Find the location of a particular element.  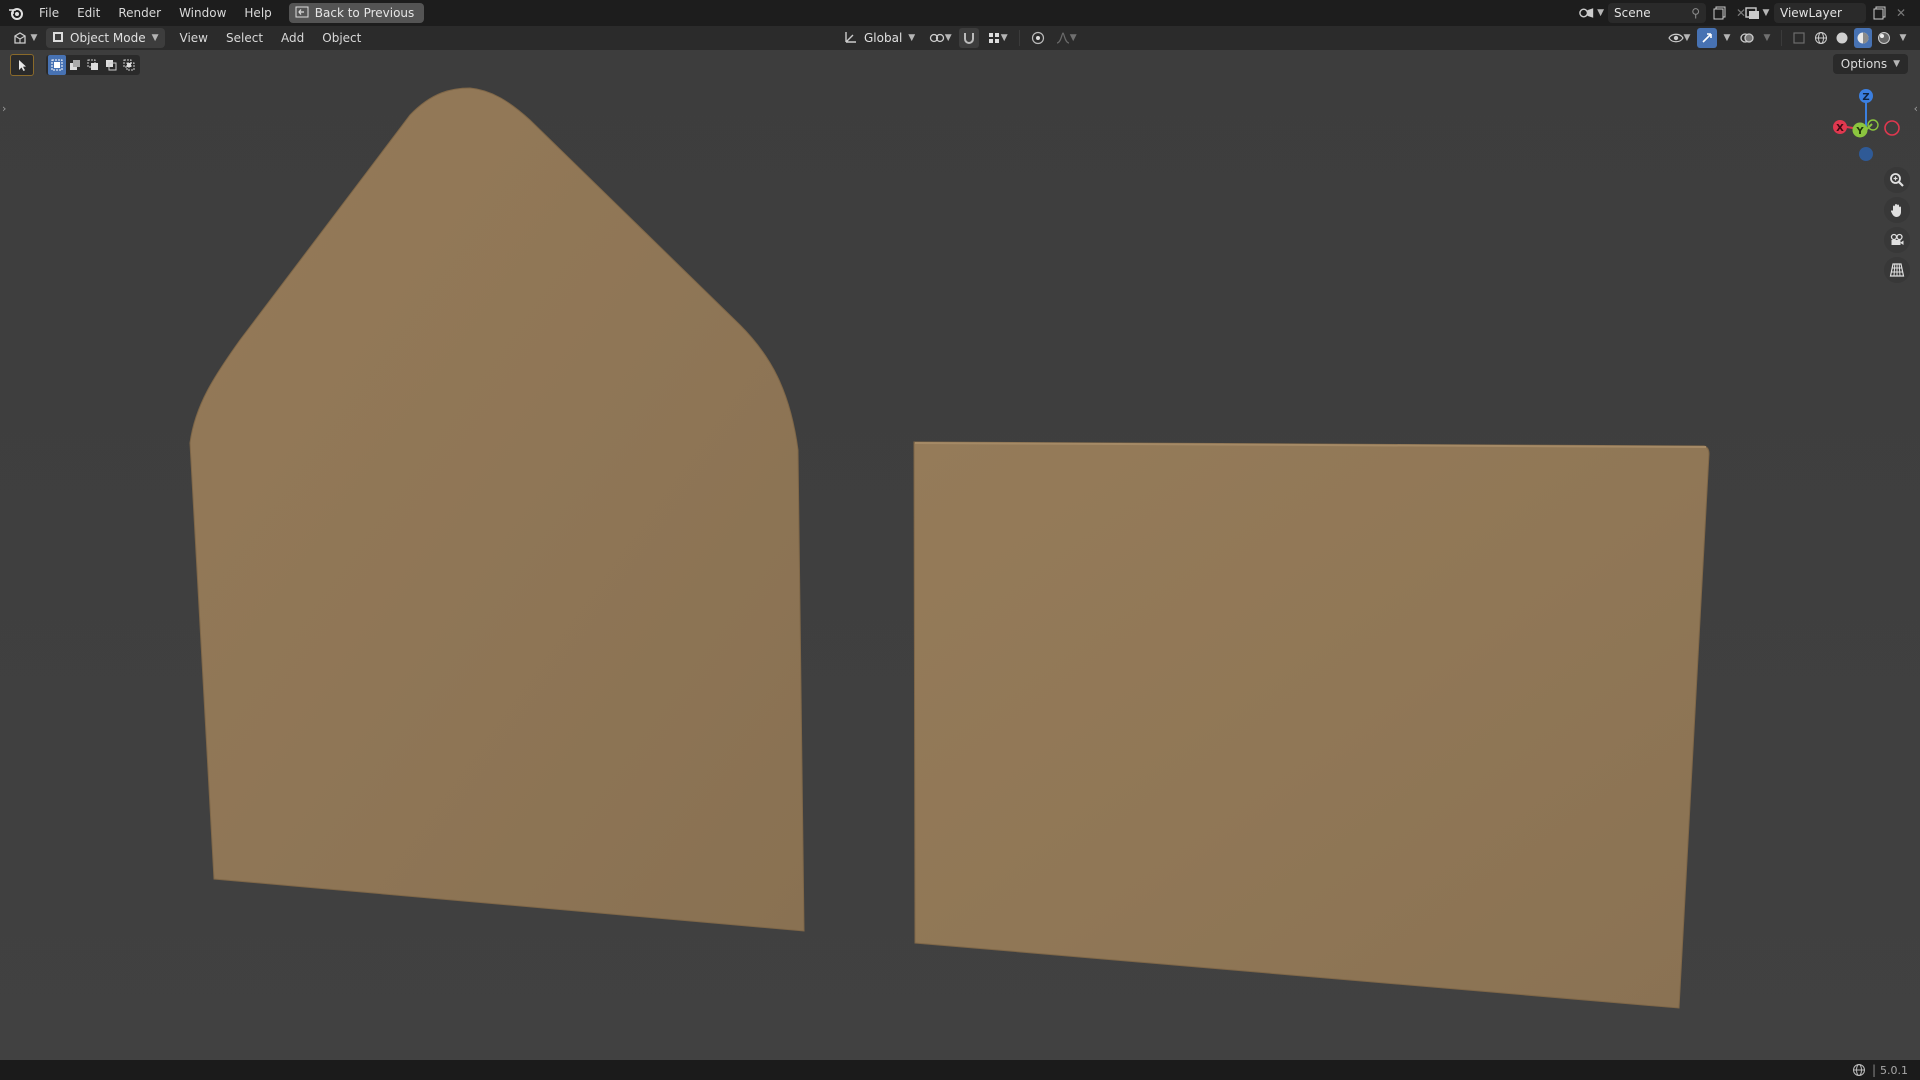

select-subtract-icon is located at coordinates (93, 65).